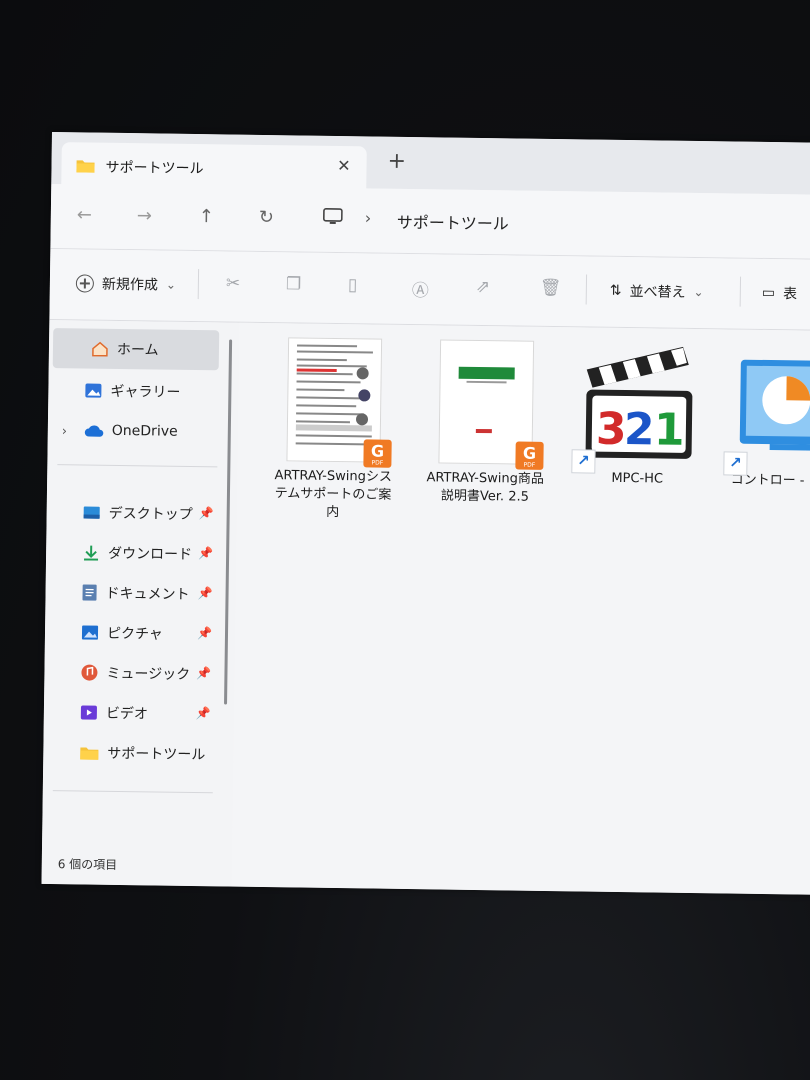  I want to click on new-label: 新規作成, so click(129, 285).